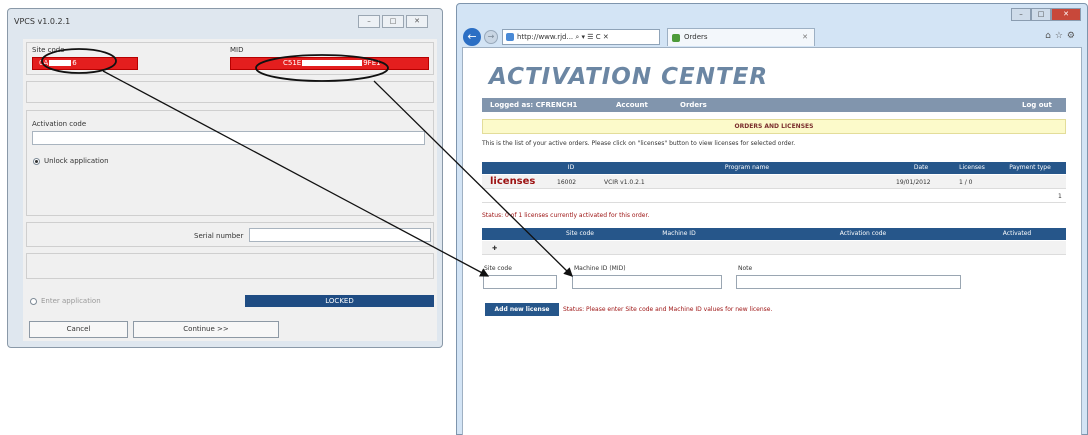 The width and height of the screenshot is (1088, 435). What do you see at coordinates (1073, 36) in the screenshot?
I see `settings-gear-icon: ⚙` at bounding box center [1073, 36].